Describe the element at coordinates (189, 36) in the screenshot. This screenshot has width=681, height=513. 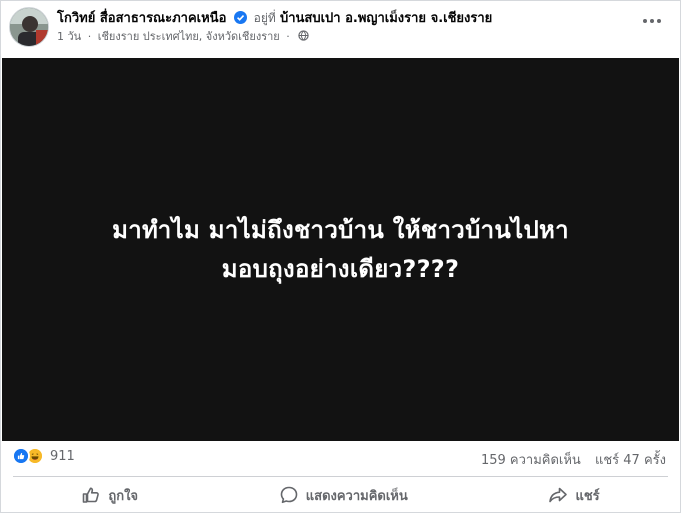
I see `place-detail: เชียงราย ประเทศไทย, จังหวัดเชียงราย` at that location.